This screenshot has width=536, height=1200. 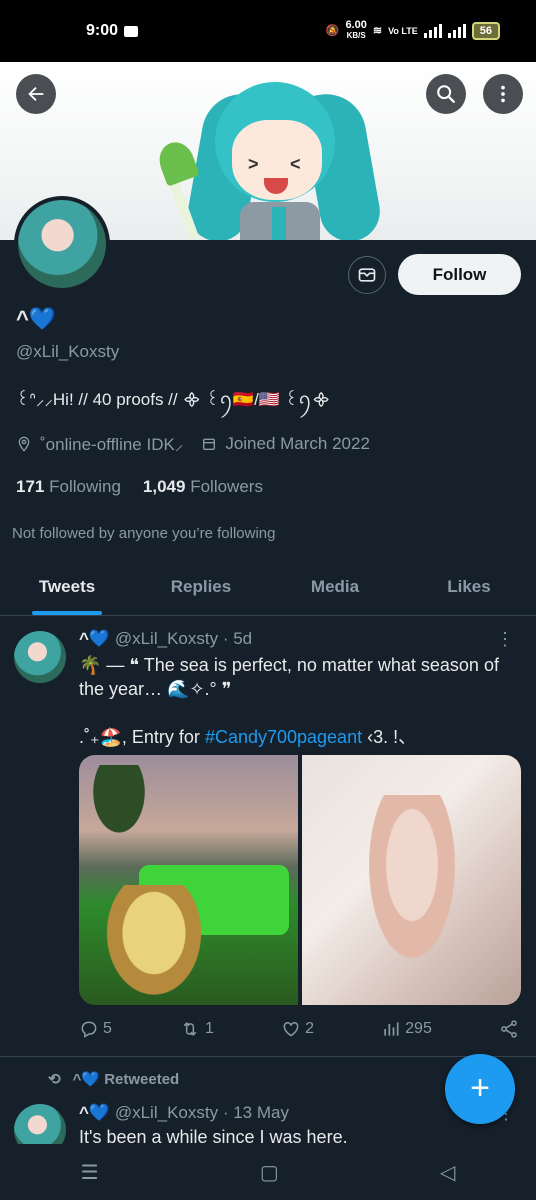 I want to click on tab-indicator, so click(x=67, y=613).